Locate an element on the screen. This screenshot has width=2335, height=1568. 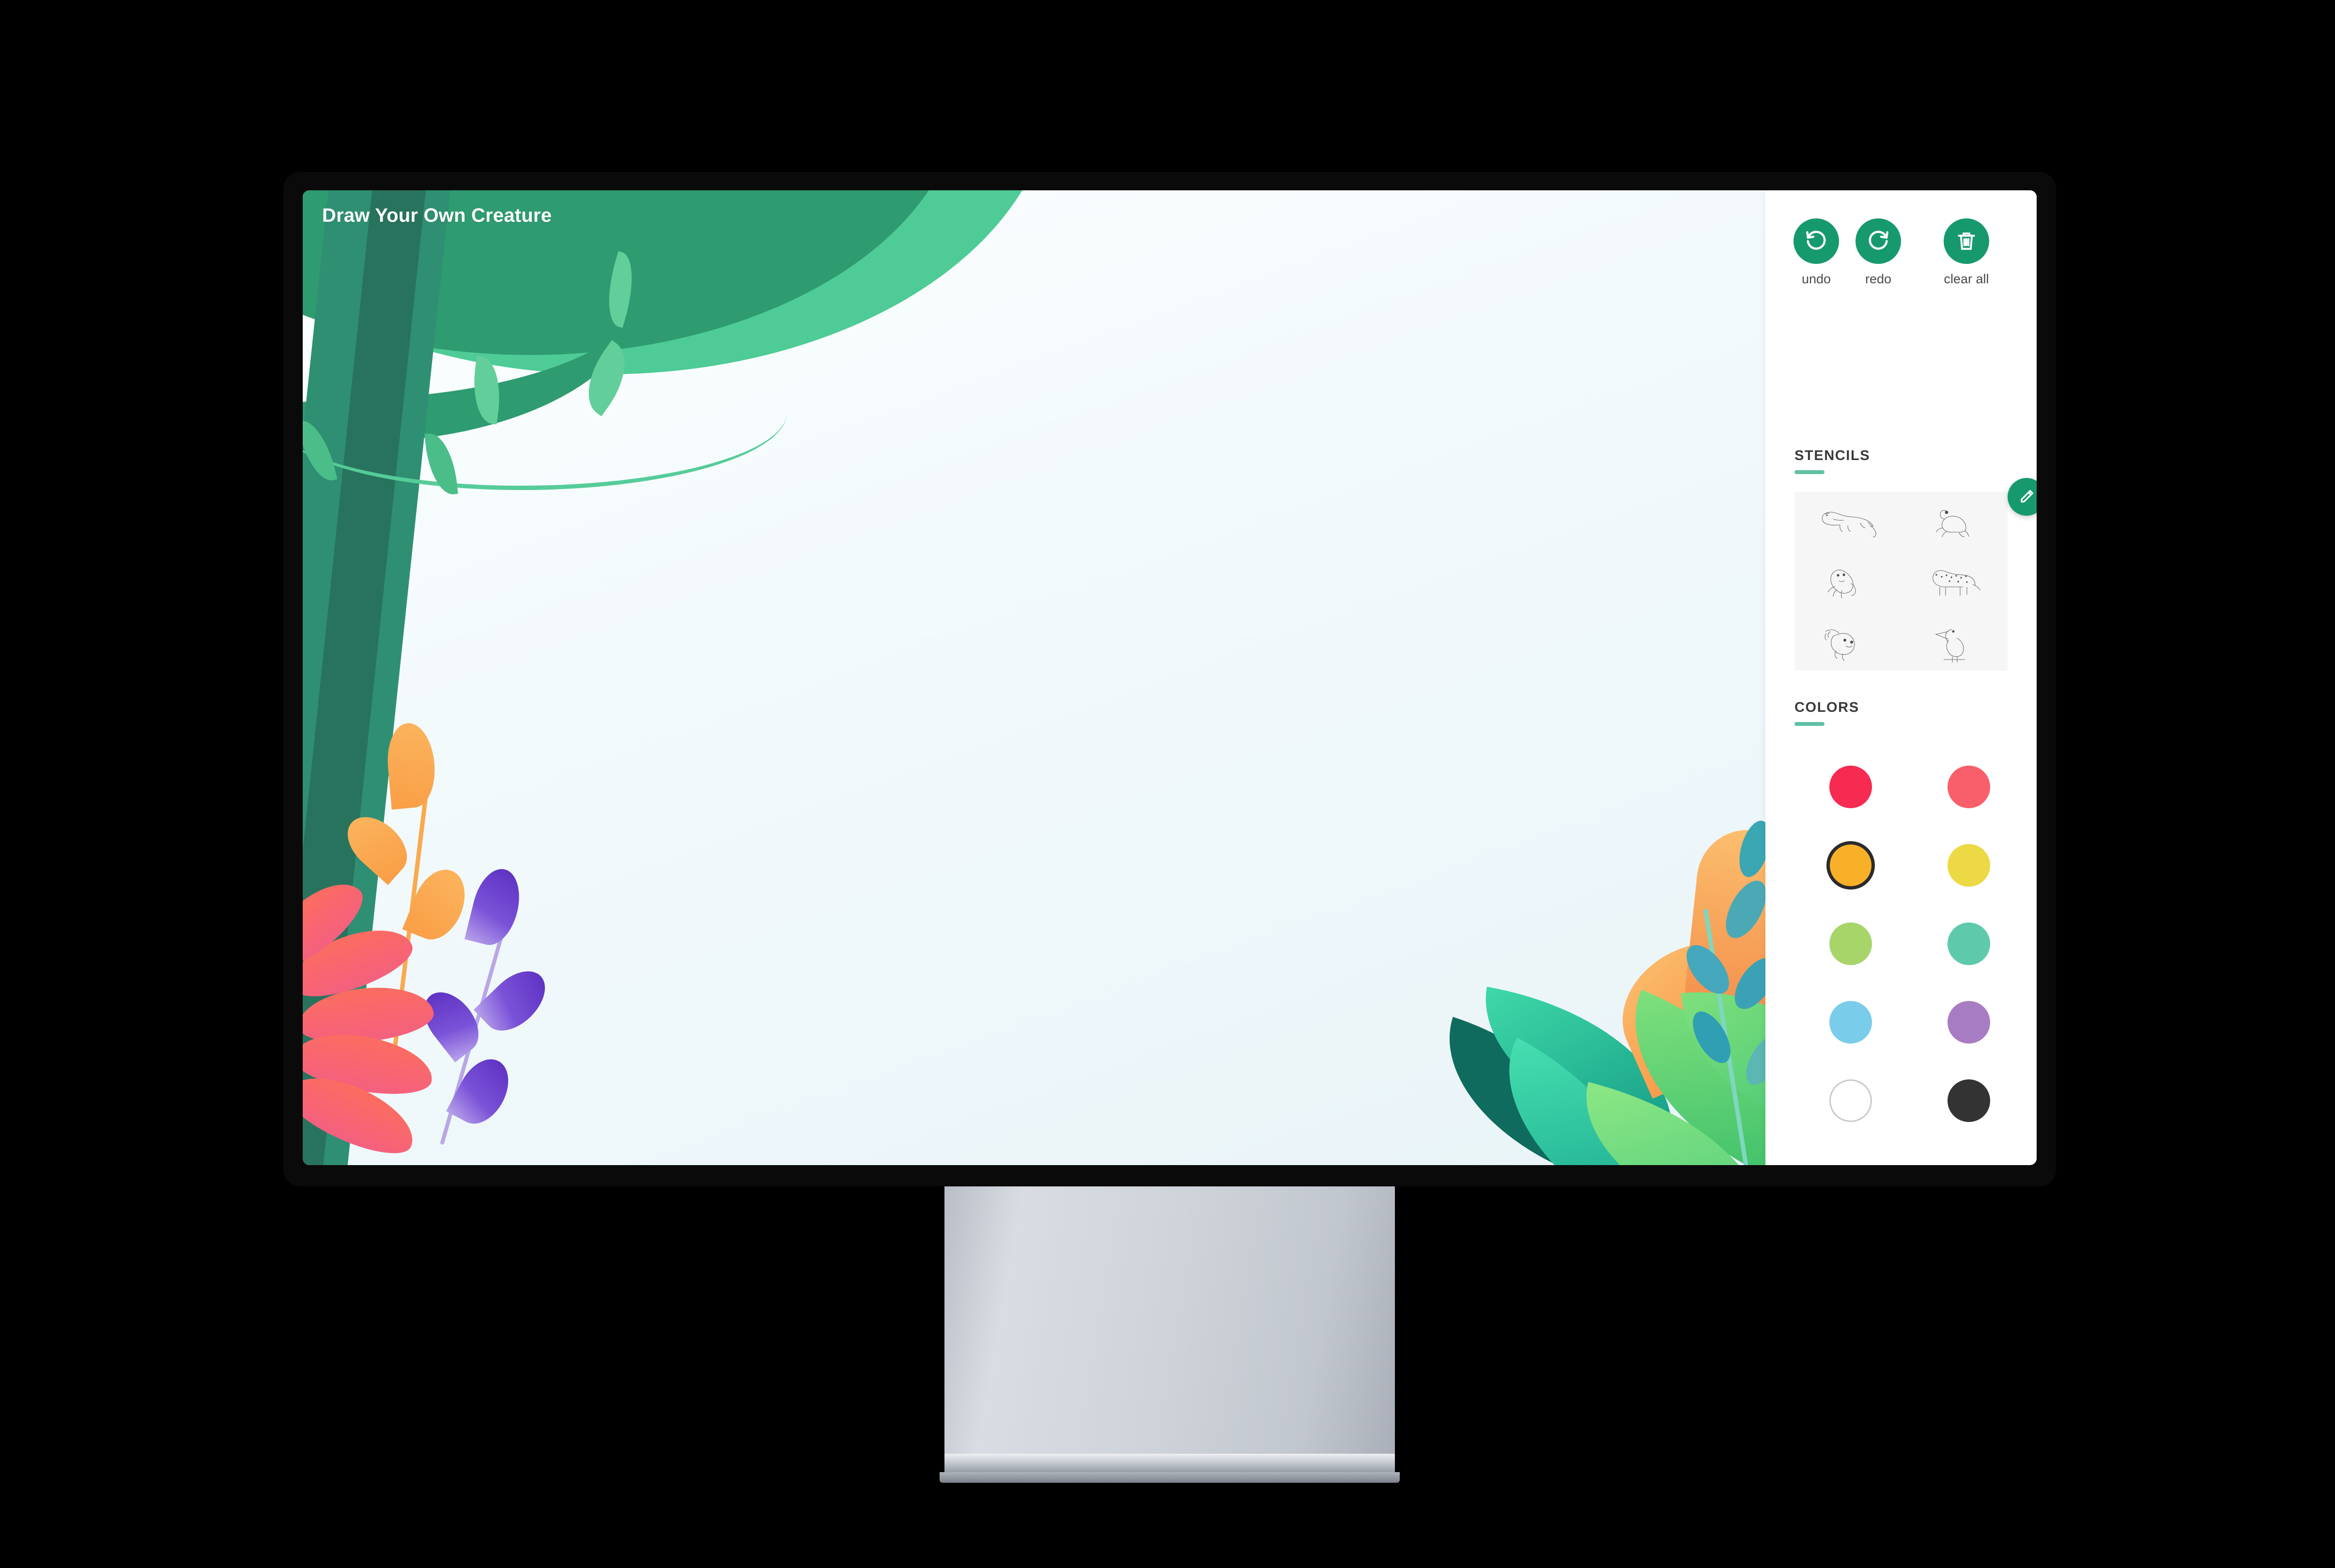
clear-all-label: clear all is located at coordinates (1966, 279).